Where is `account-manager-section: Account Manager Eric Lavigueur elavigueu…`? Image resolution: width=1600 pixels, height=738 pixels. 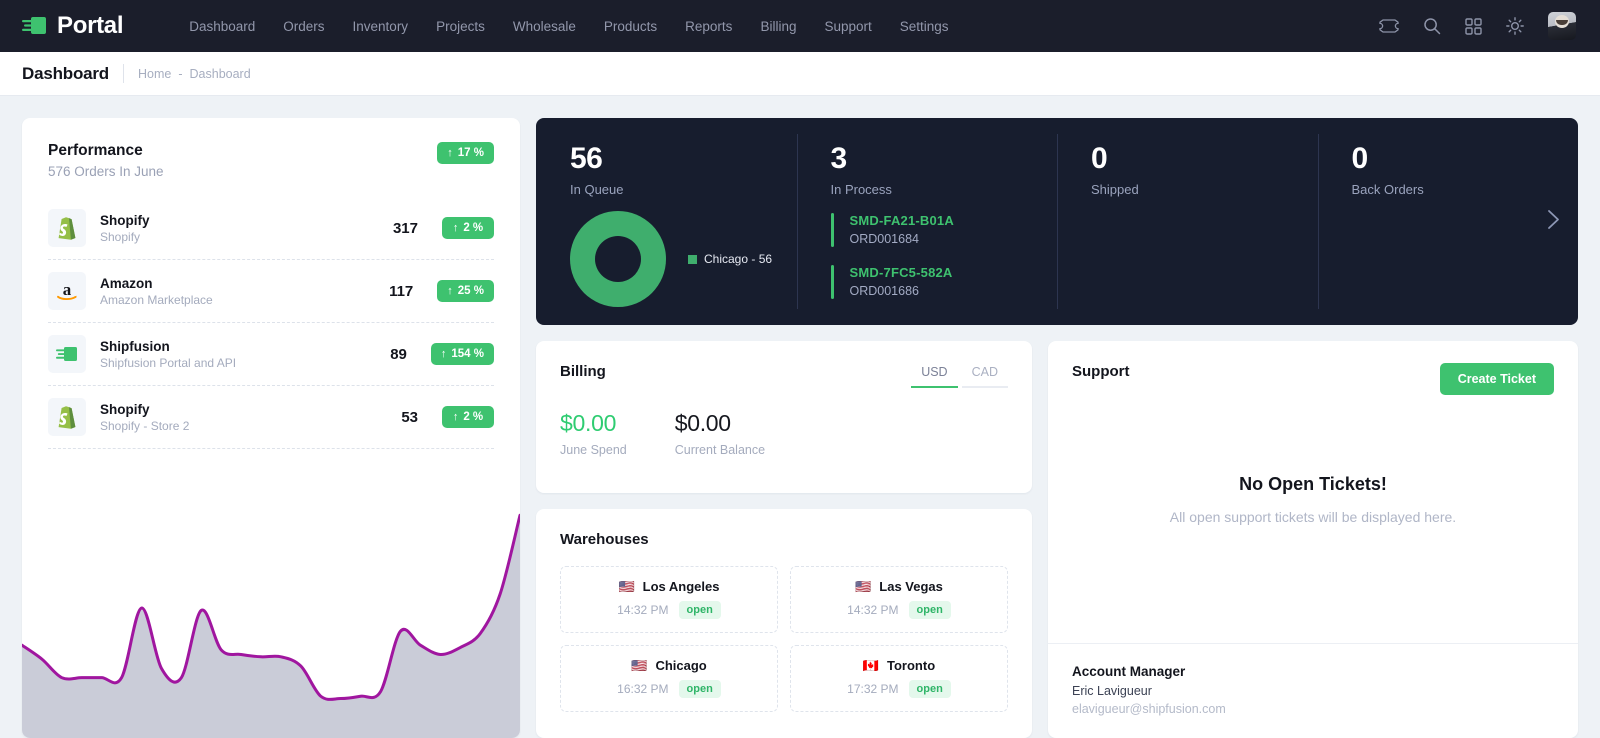
account-manager-section: Account Manager Eric Lavigueur elavigueu… is located at coordinates (1313, 690).